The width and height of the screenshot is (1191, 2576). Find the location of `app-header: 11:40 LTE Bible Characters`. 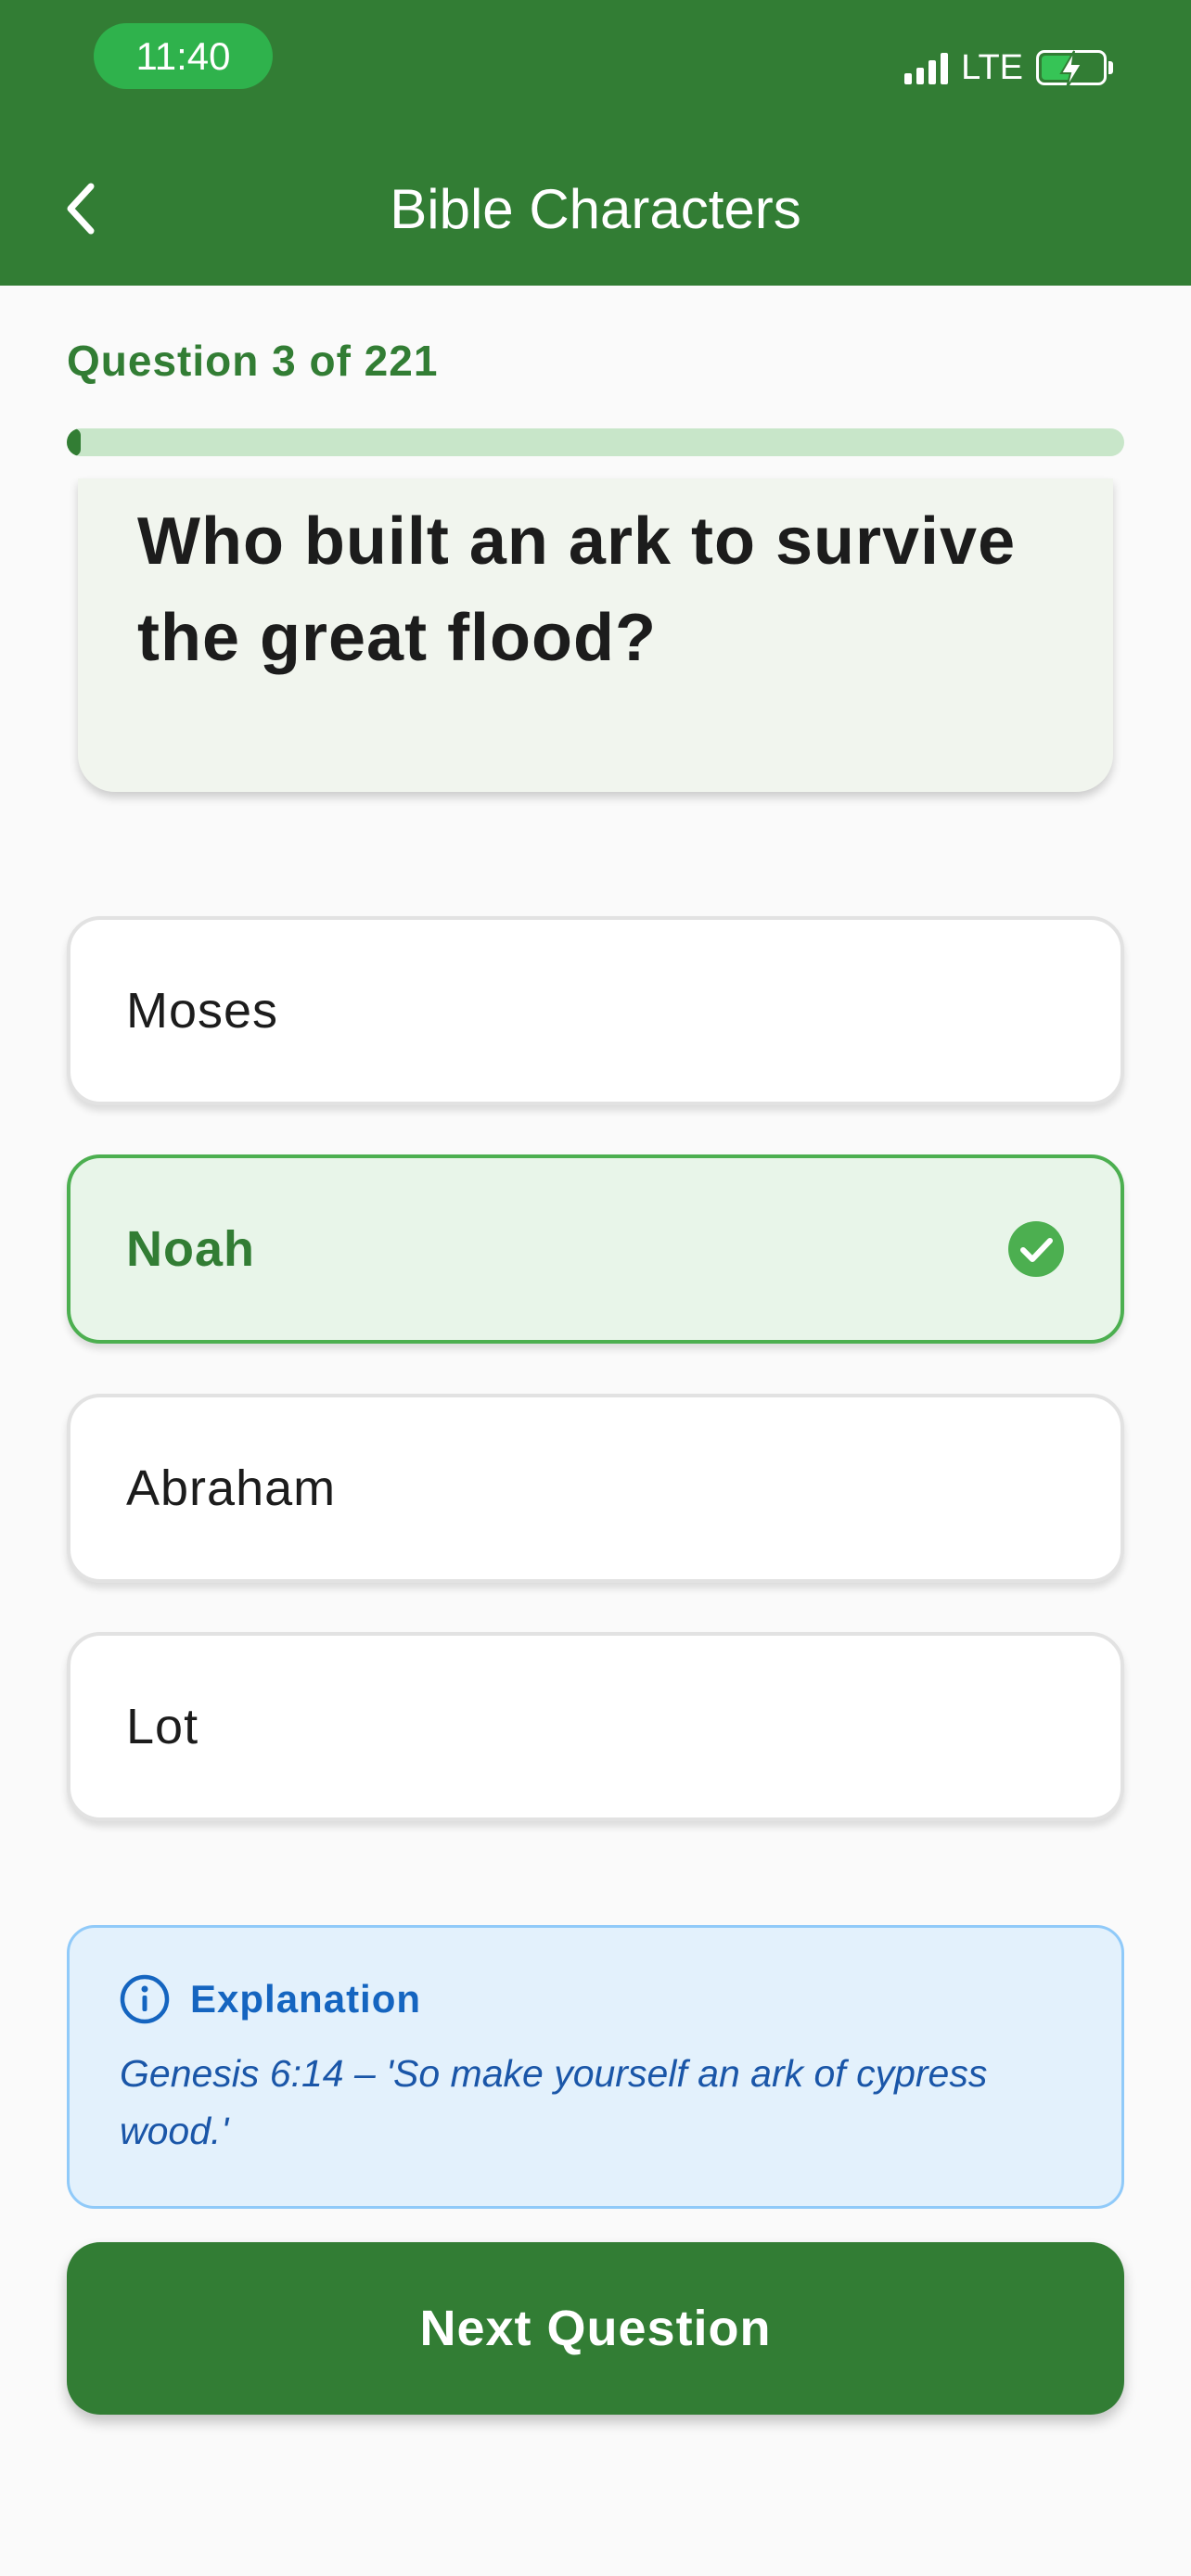

app-header: 11:40 LTE Bible Characters is located at coordinates (595, 143).